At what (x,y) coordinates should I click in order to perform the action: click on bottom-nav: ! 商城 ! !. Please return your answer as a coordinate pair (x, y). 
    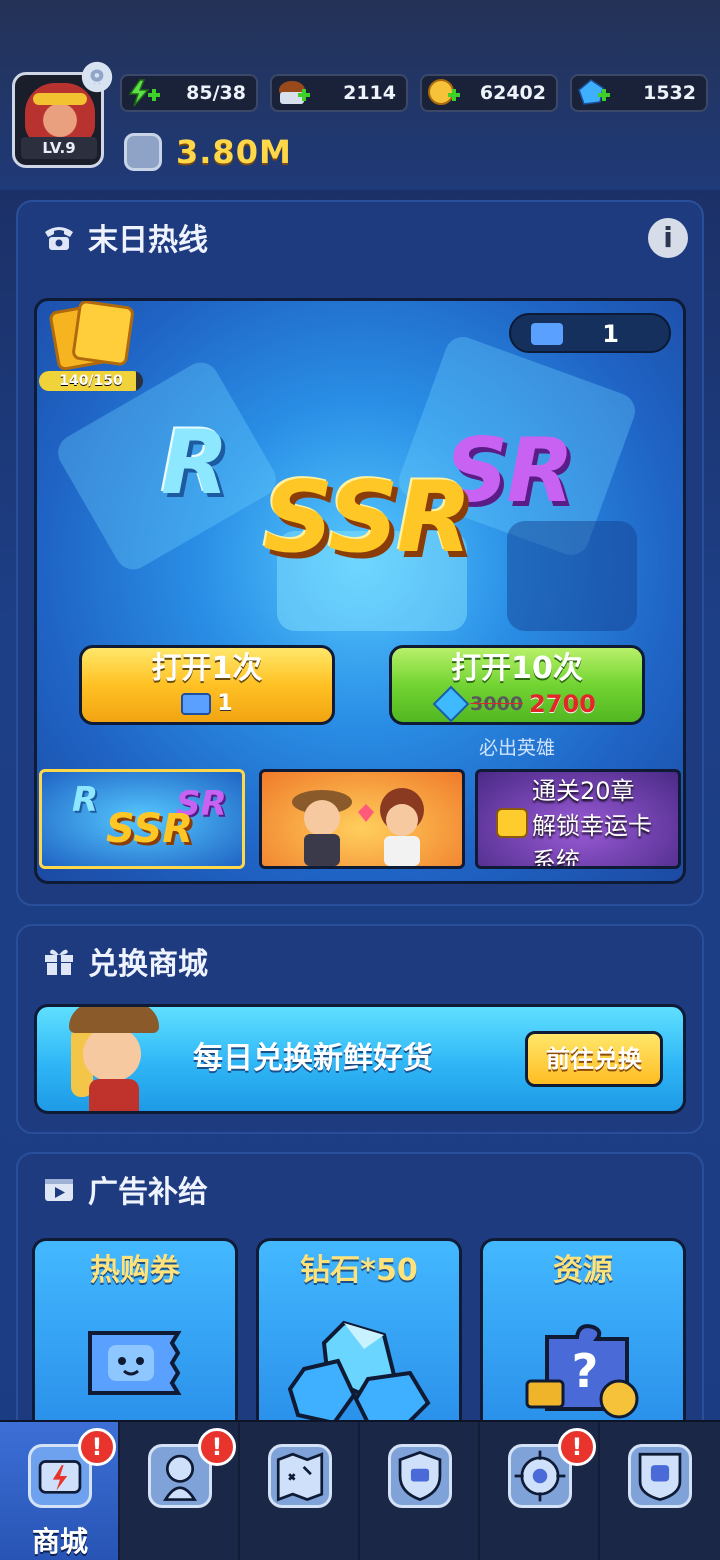
    Looking at the image, I should click on (360, 1490).